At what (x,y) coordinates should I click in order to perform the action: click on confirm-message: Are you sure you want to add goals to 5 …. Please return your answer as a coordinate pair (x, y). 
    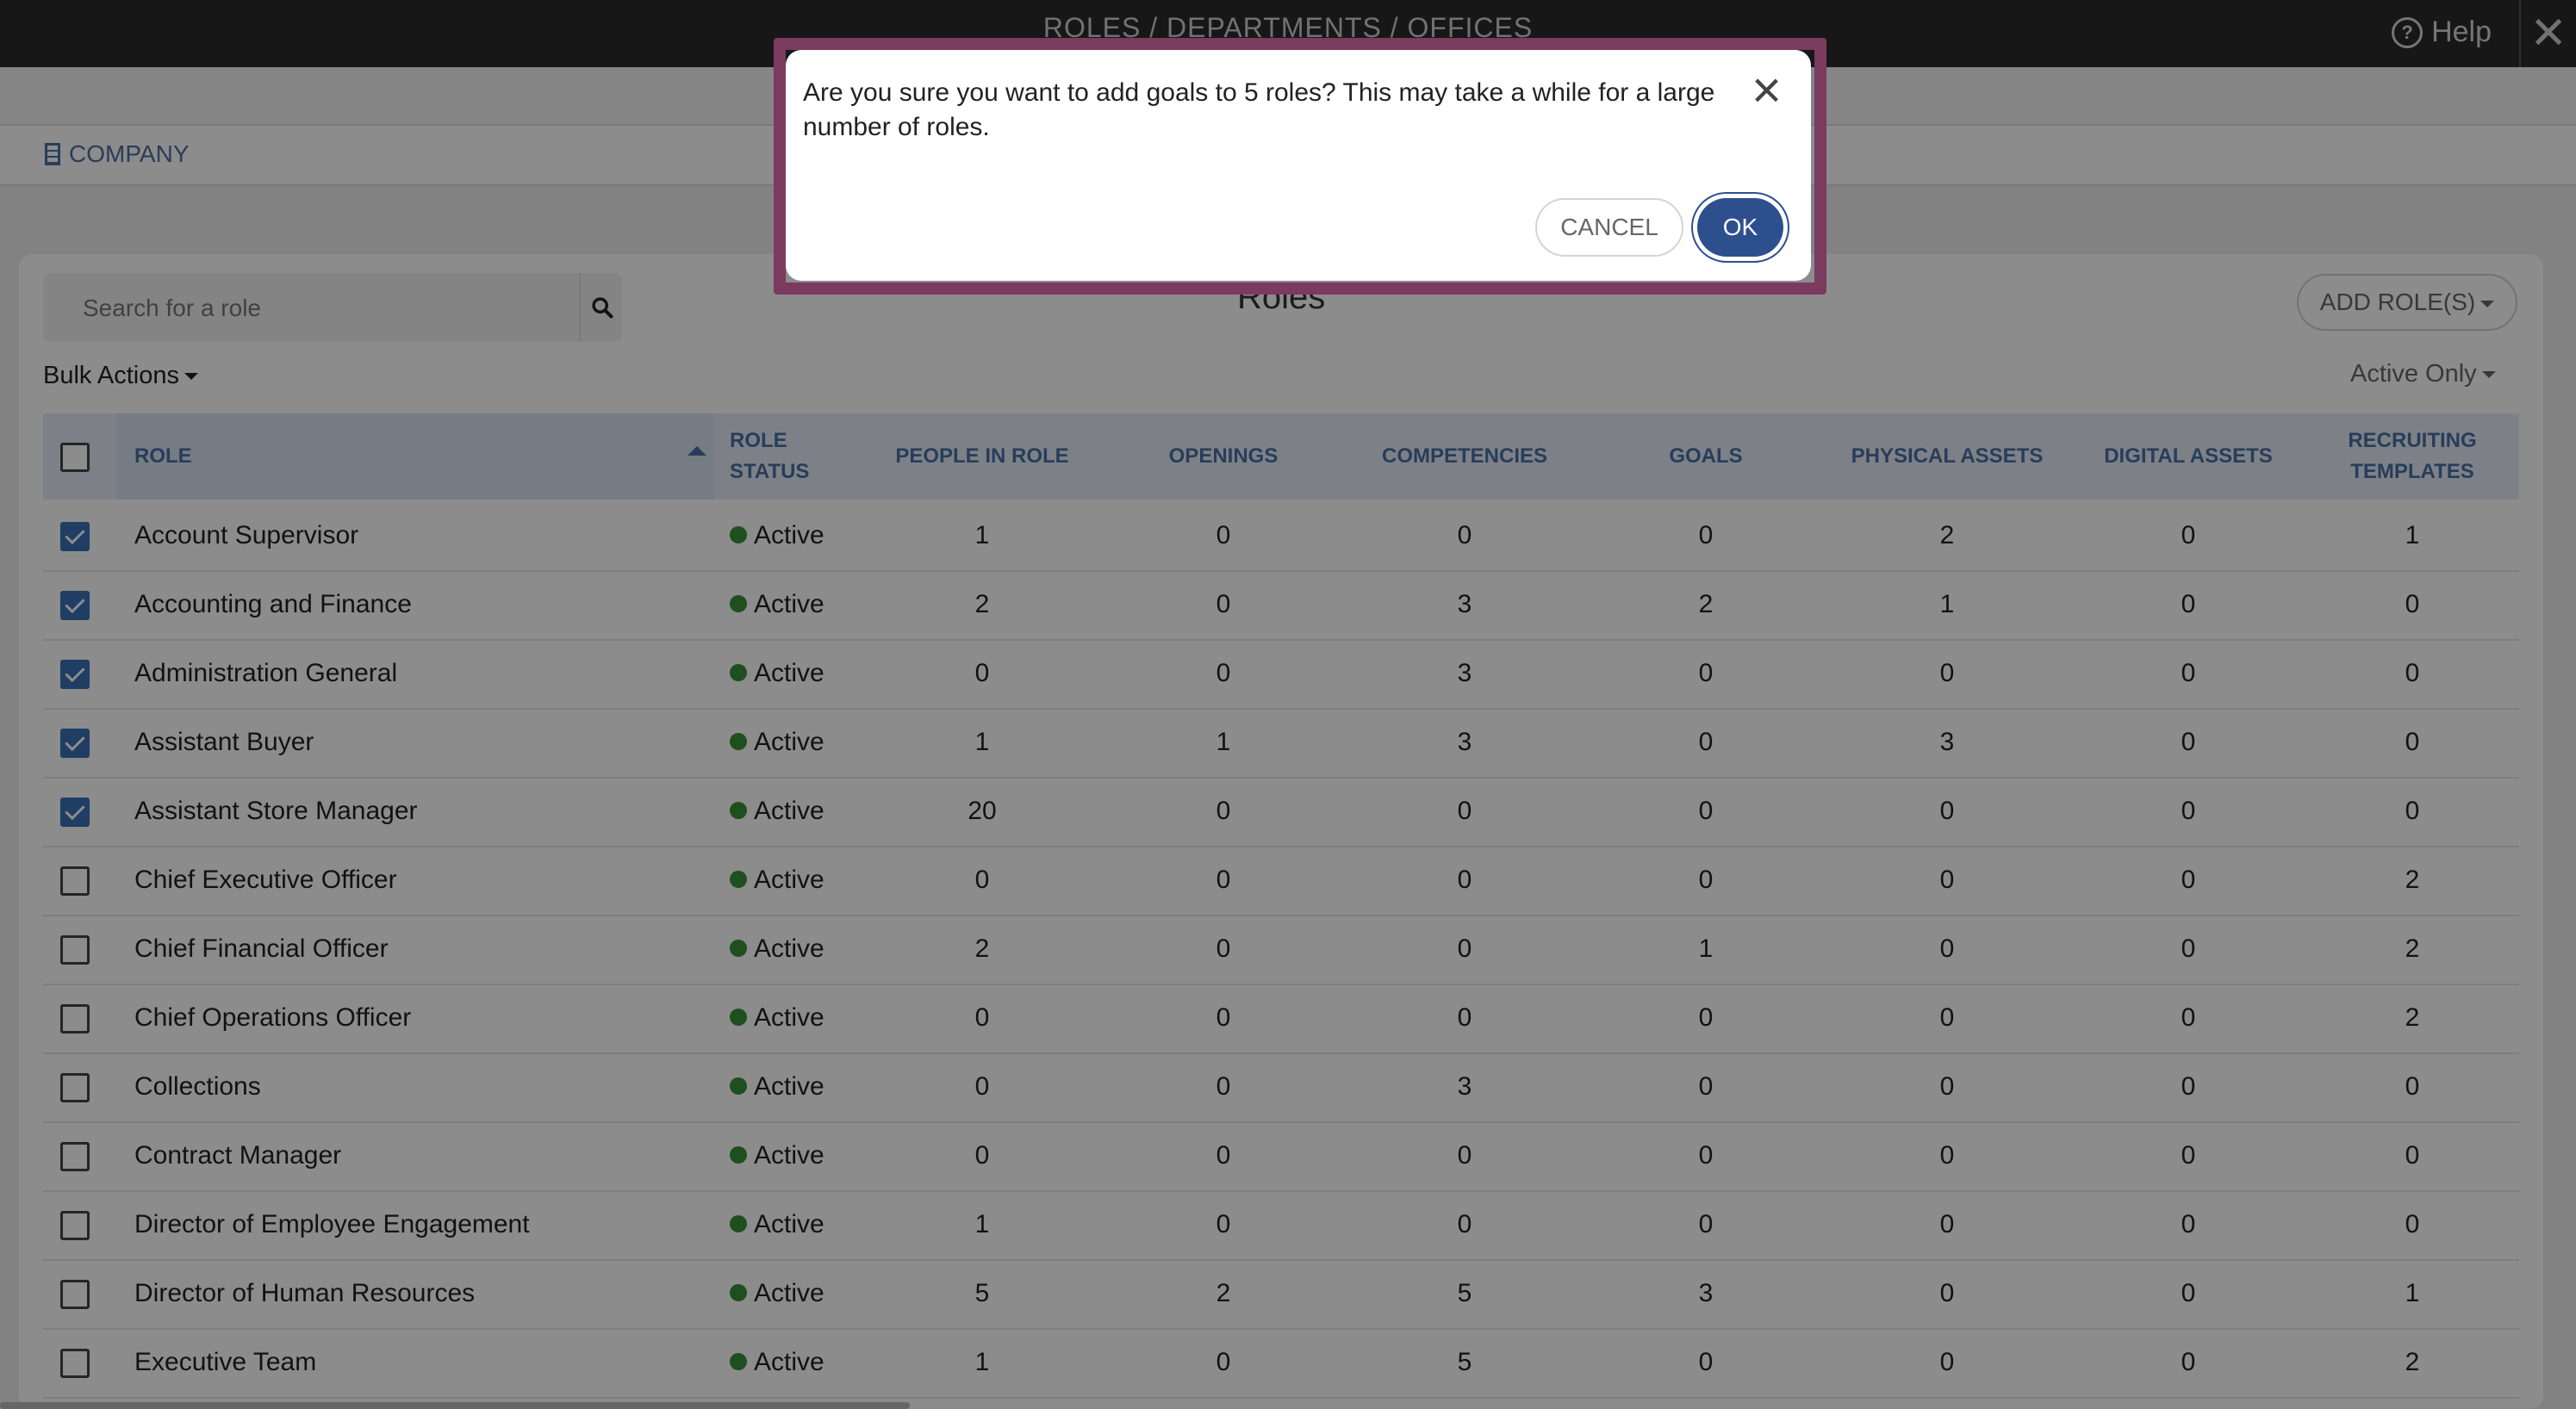
    Looking at the image, I should click on (1259, 109).